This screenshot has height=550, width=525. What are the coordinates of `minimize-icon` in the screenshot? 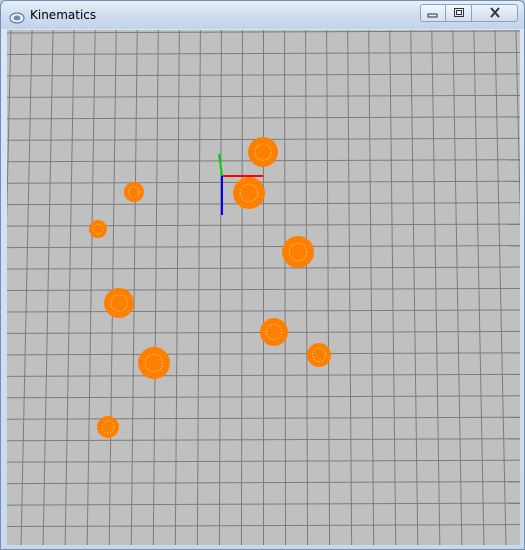 It's located at (432, 15).